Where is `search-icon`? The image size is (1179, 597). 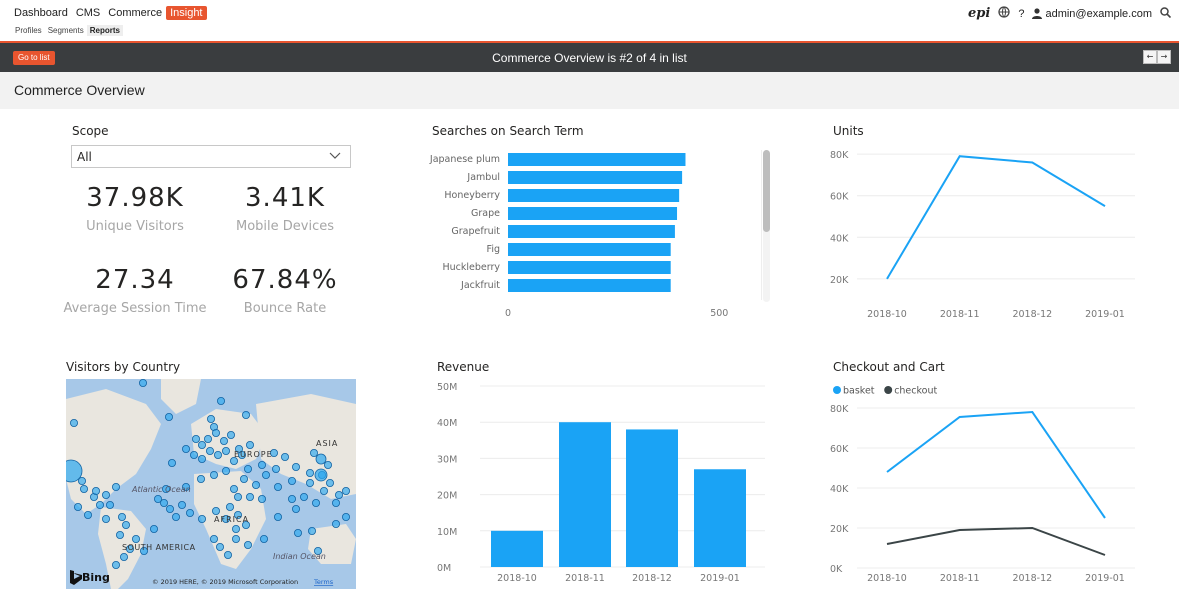
search-icon is located at coordinates (1166, 13).